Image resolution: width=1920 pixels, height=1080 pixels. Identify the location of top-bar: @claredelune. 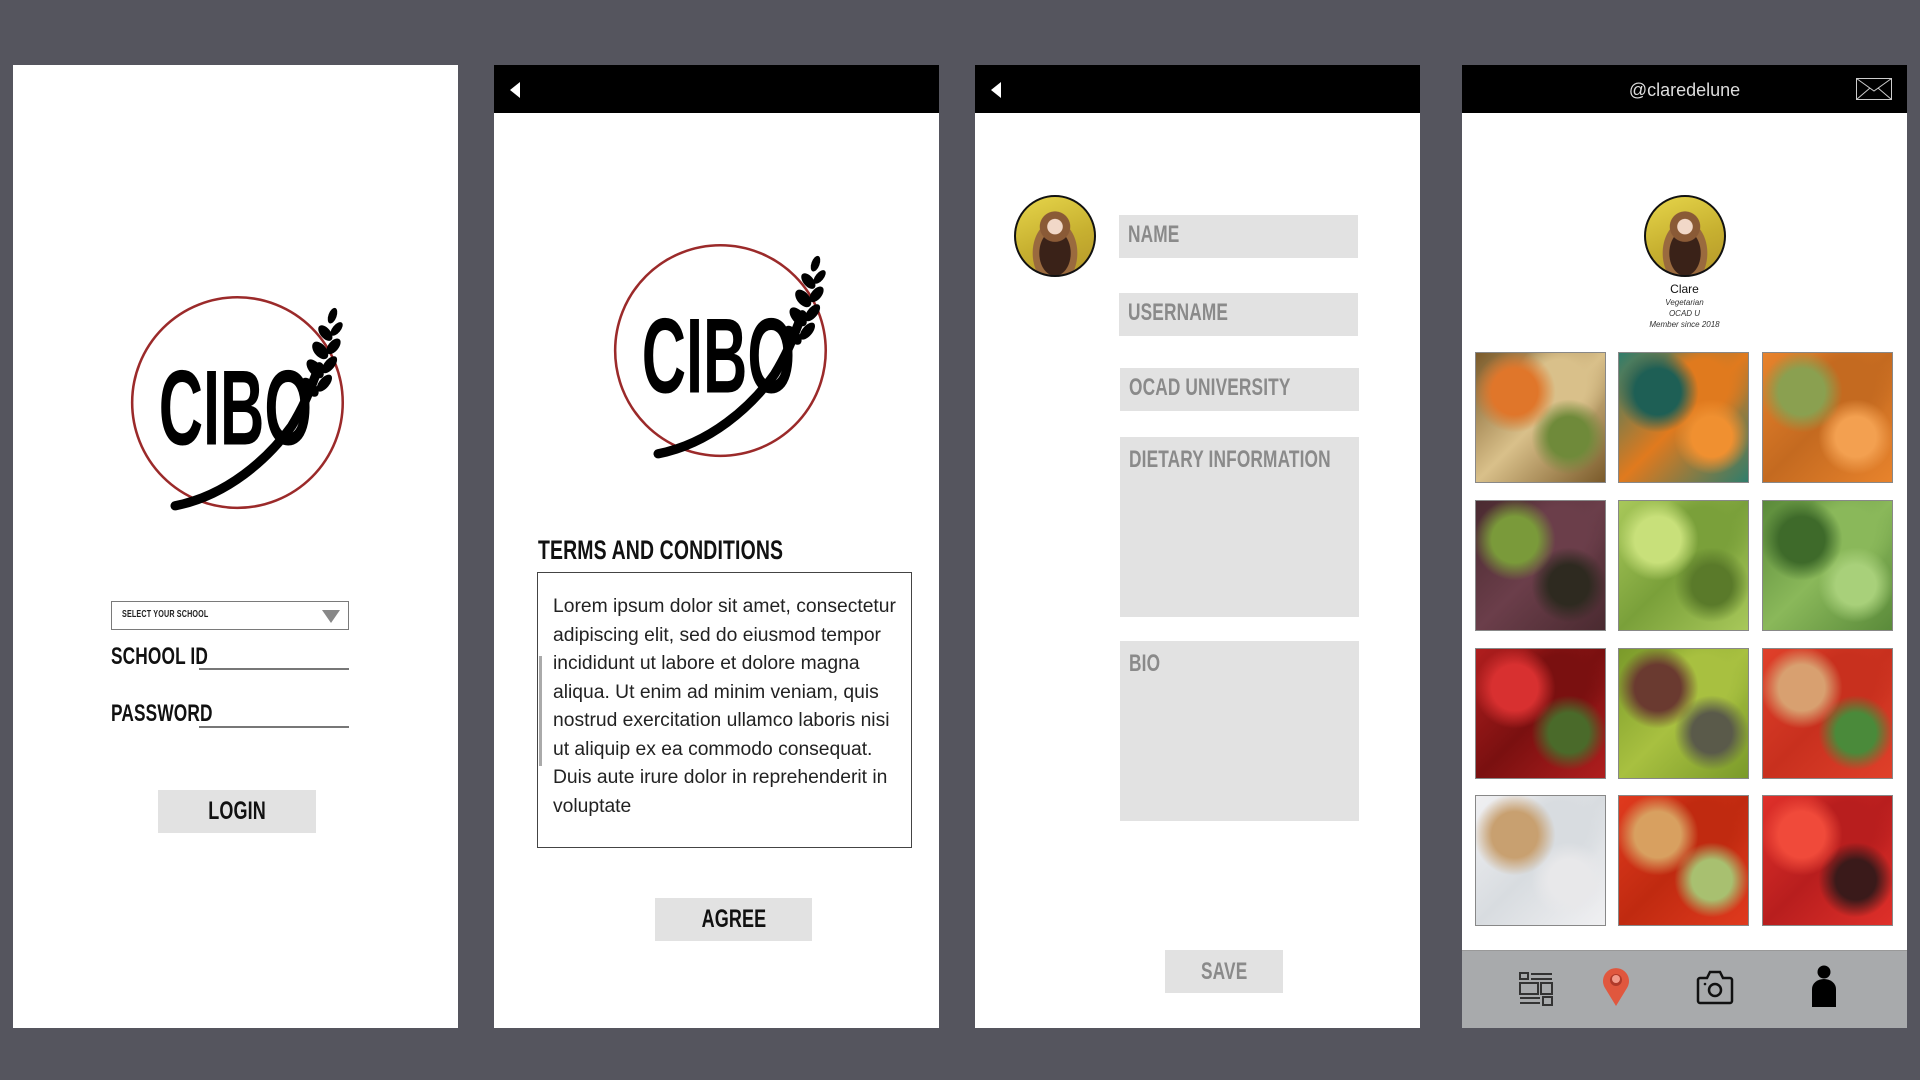
(1684, 89).